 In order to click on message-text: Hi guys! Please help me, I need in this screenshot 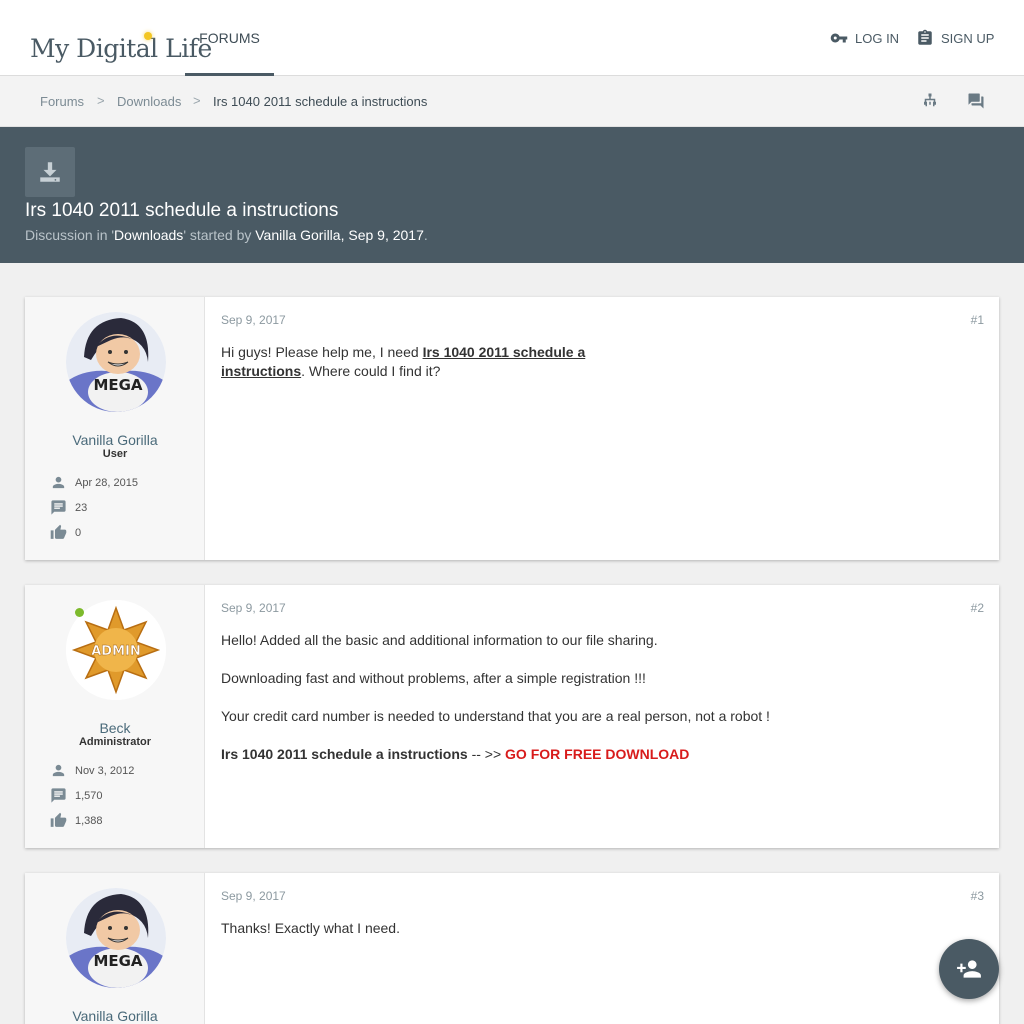, I will do `click(322, 352)`.